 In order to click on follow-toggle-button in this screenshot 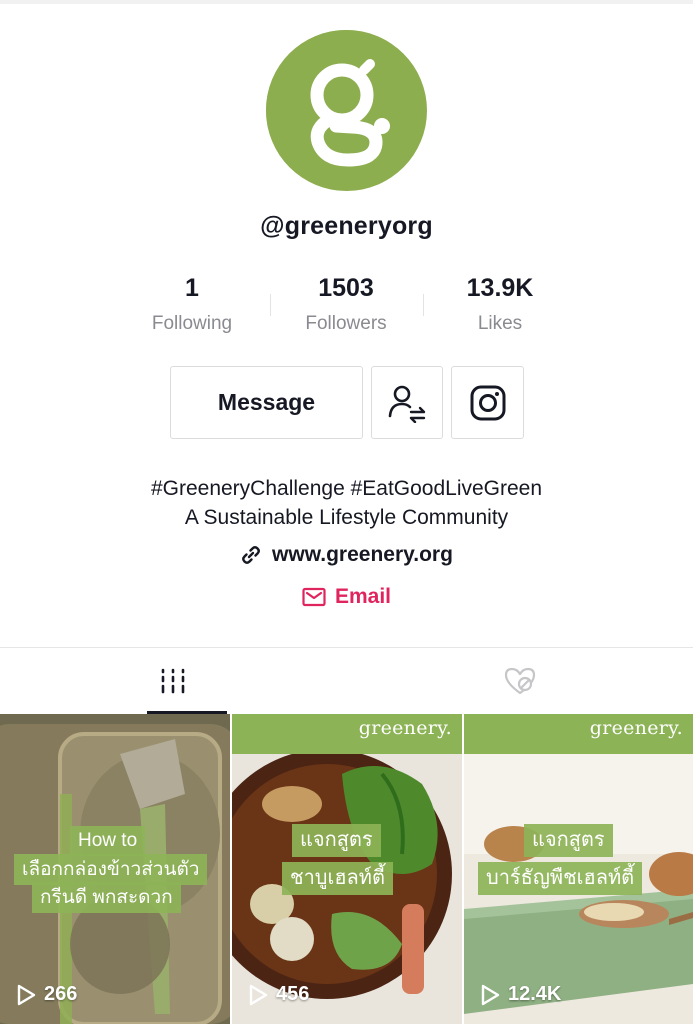, I will do `click(407, 402)`.